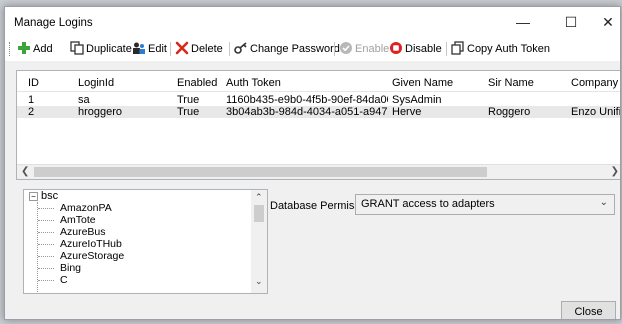  What do you see at coordinates (43, 49) in the screenshot?
I see `add-label: Add` at bounding box center [43, 49].